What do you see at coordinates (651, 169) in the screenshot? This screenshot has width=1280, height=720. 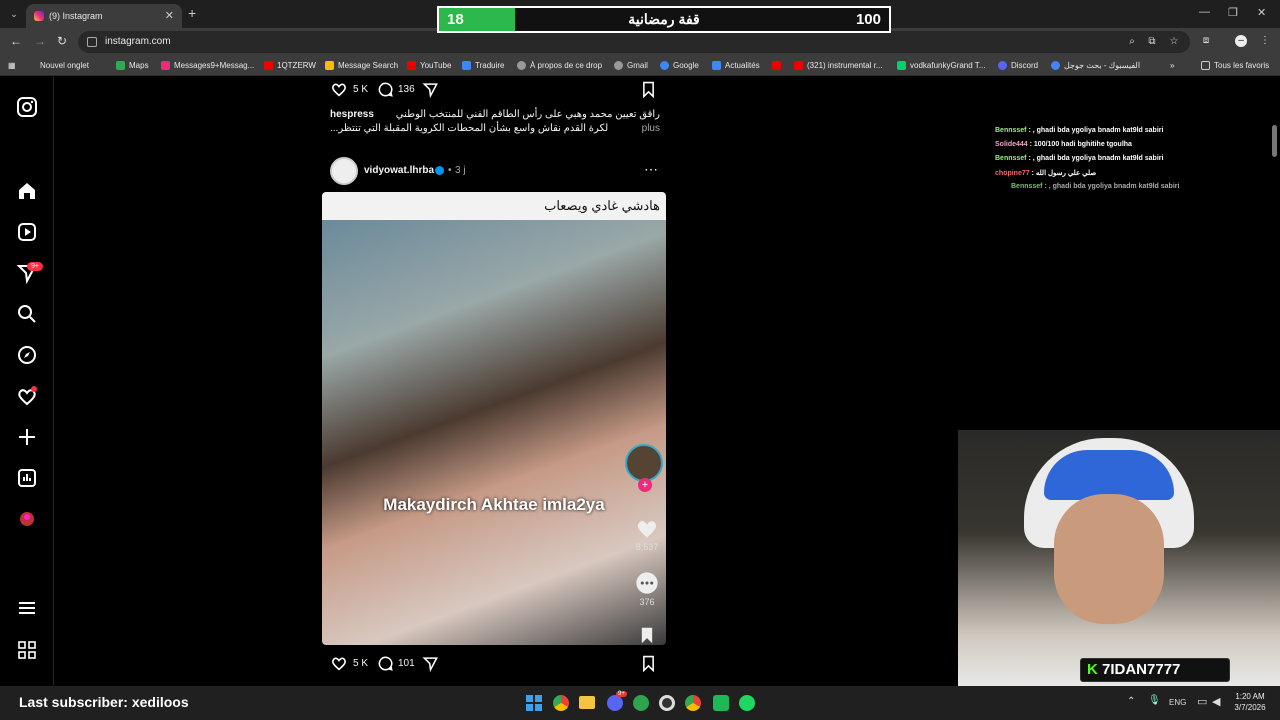 I see `more-options-icon: ⋯` at bounding box center [651, 169].